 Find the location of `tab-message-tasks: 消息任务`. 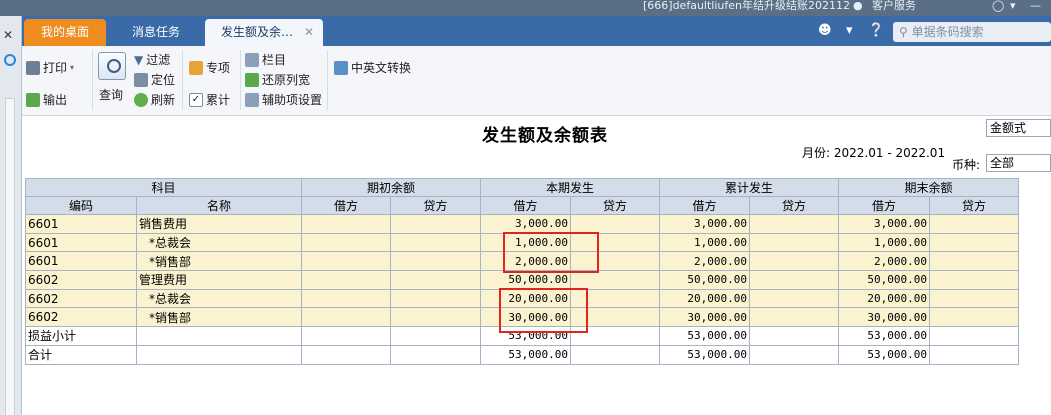

tab-message-tasks: 消息任务 is located at coordinates (156, 32).